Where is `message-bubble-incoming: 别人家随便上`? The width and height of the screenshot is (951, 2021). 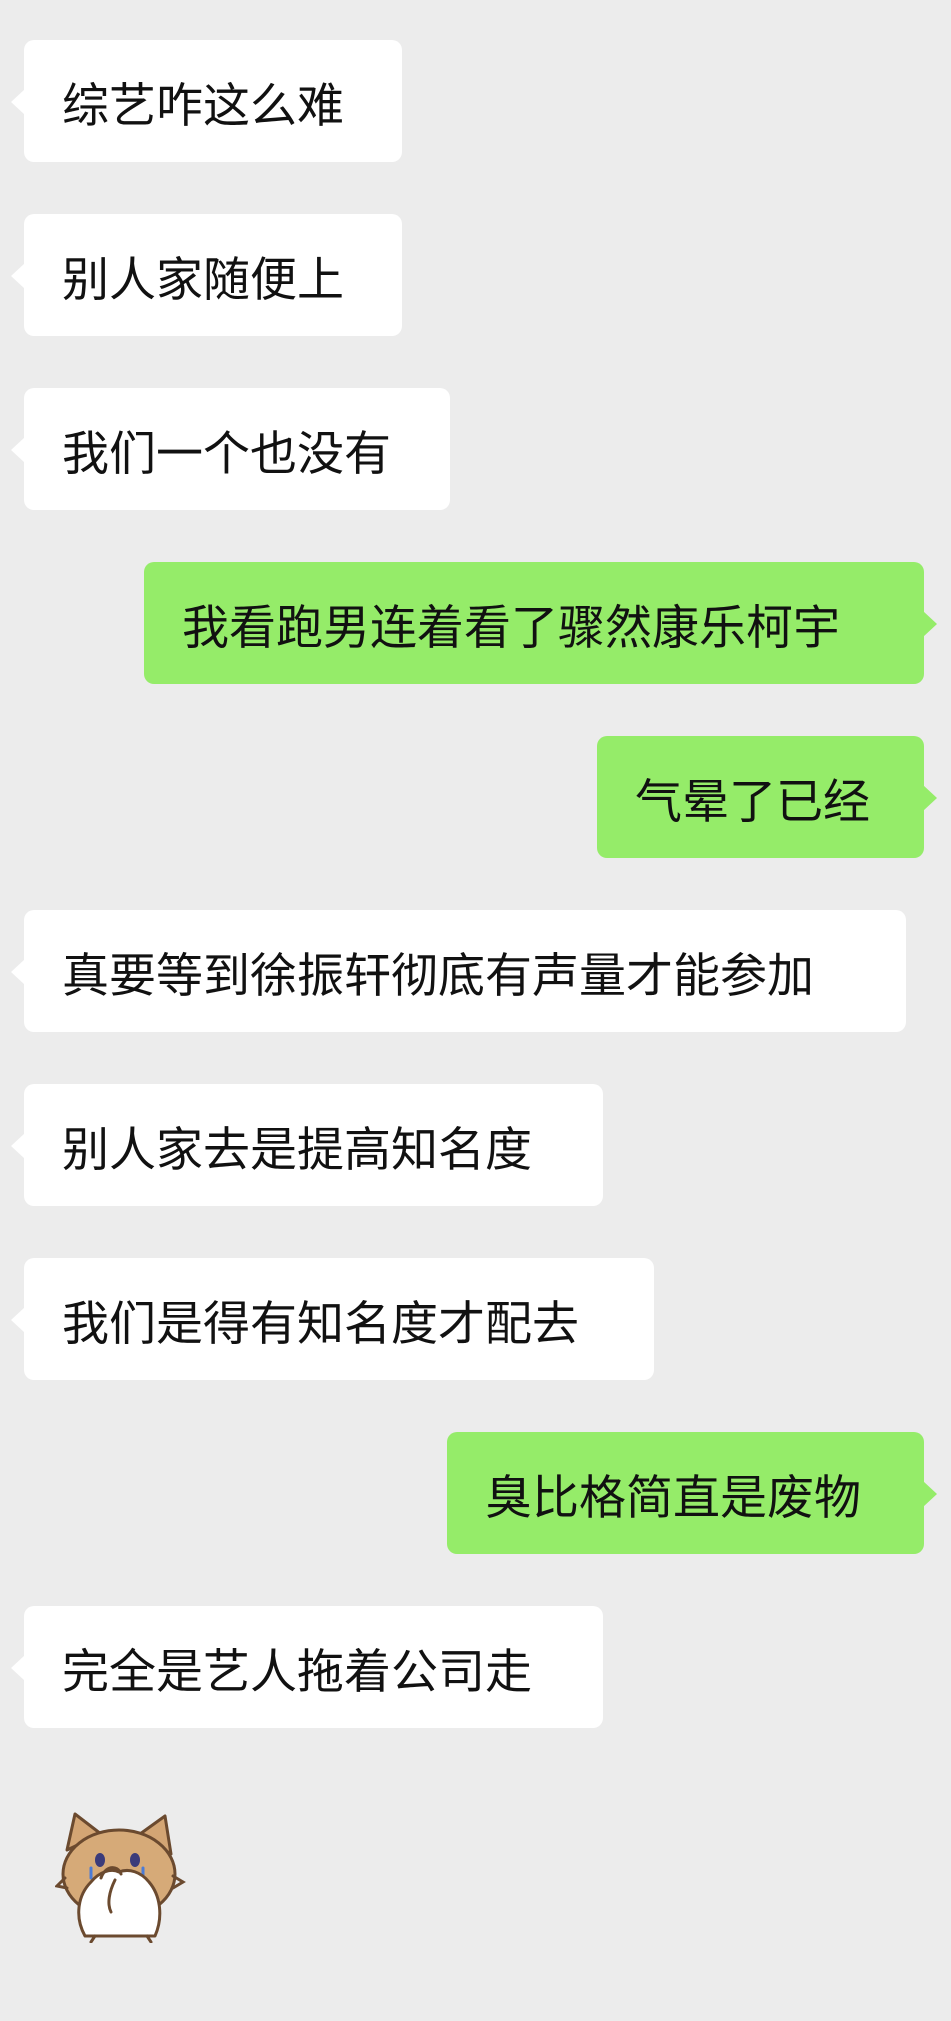
message-bubble-incoming: 别人家随便上 is located at coordinates (206, 275).